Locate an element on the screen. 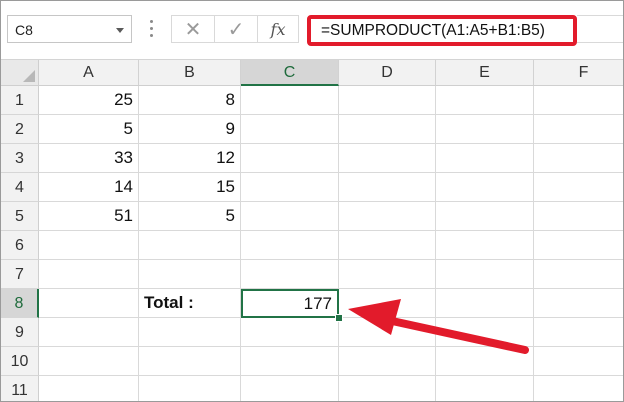  arrow-shaft is located at coordinates (454, 334).